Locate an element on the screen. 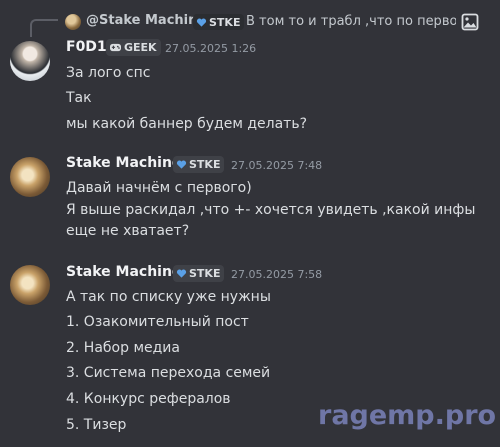 The image size is (500, 447). reply-server-tag: STKE is located at coordinates (219, 22).